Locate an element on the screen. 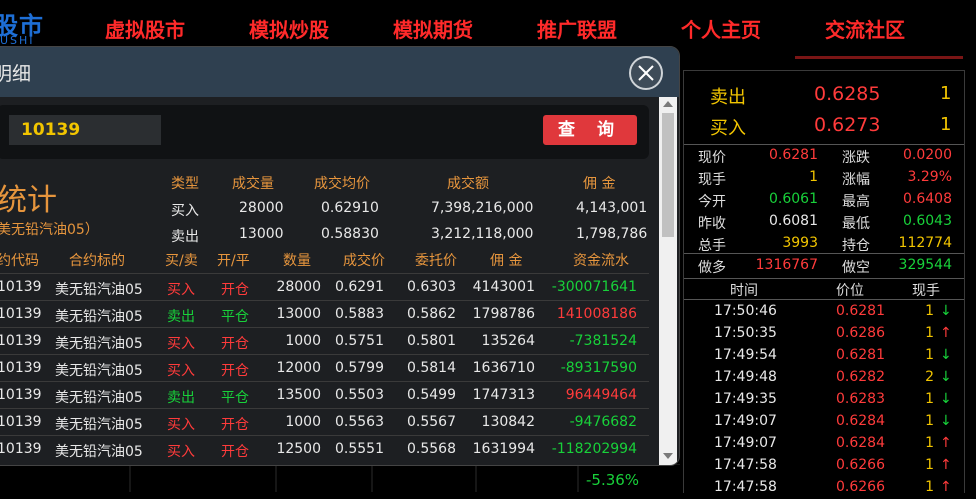 This screenshot has height=499, width=976. stat-volume: 13000 is located at coordinates (261, 234).